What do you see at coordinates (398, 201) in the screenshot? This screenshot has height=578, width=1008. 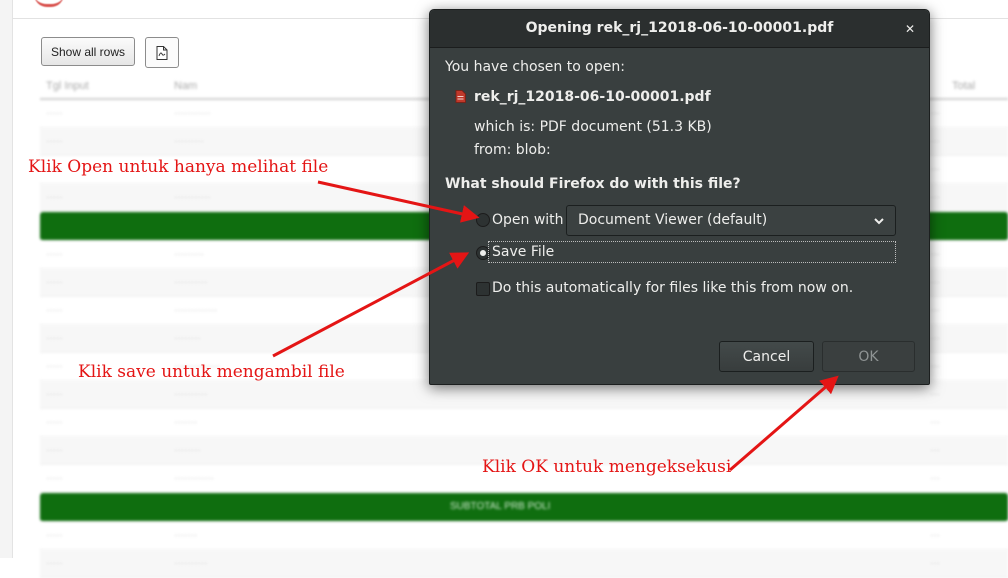 I see `open-arrow` at bounding box center [398, 201].